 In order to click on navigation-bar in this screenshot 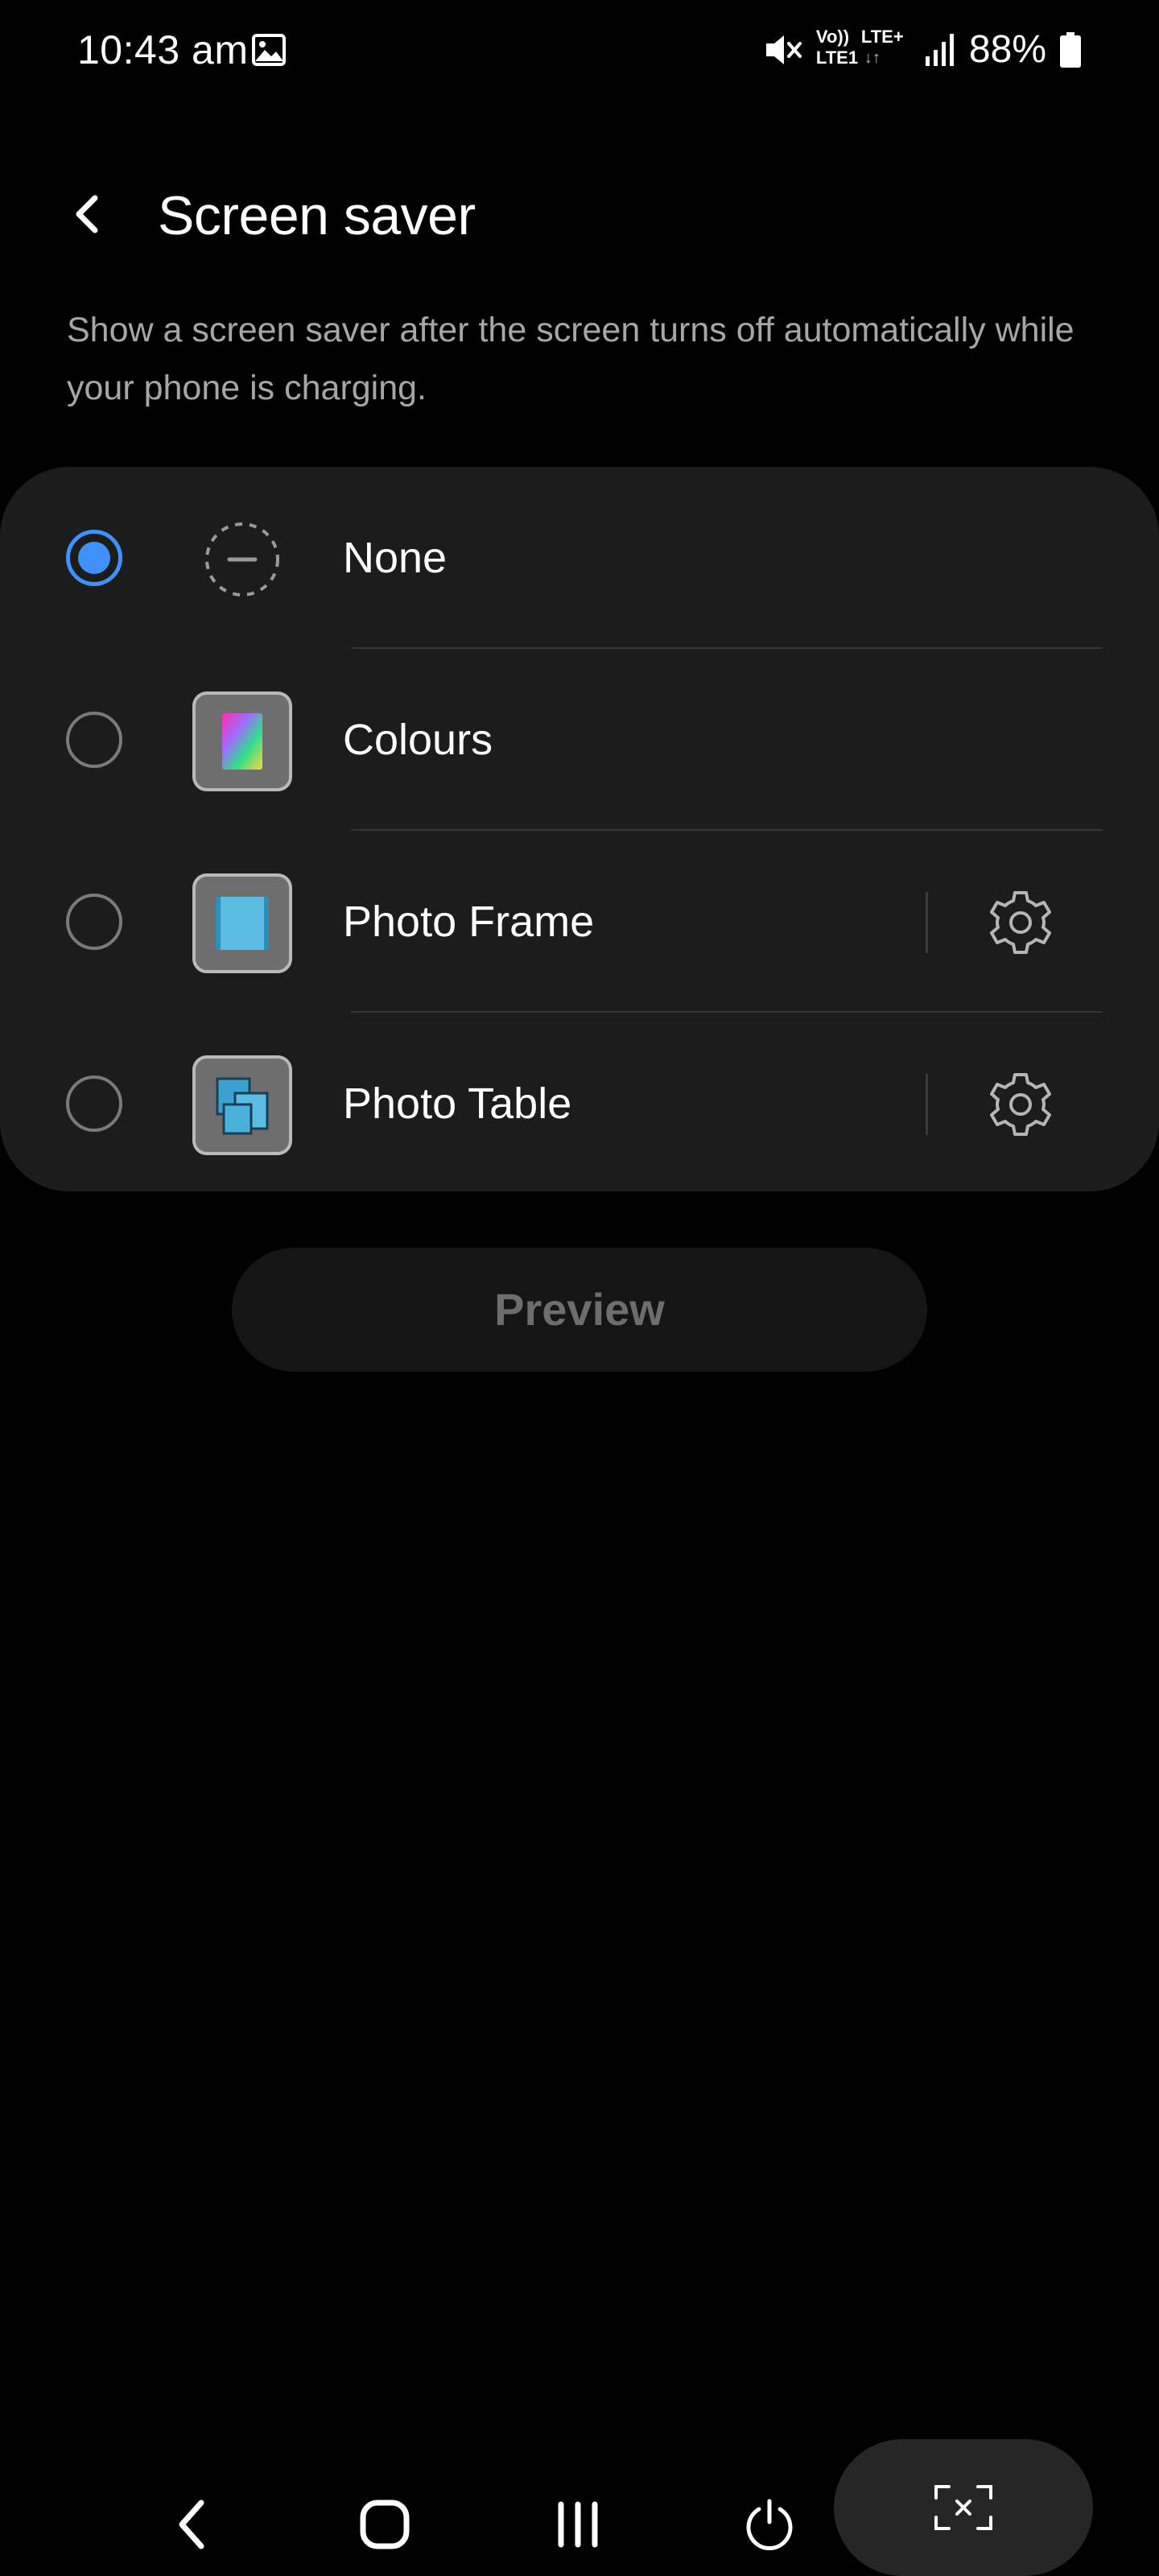, I will do `click(579, 2507)`.